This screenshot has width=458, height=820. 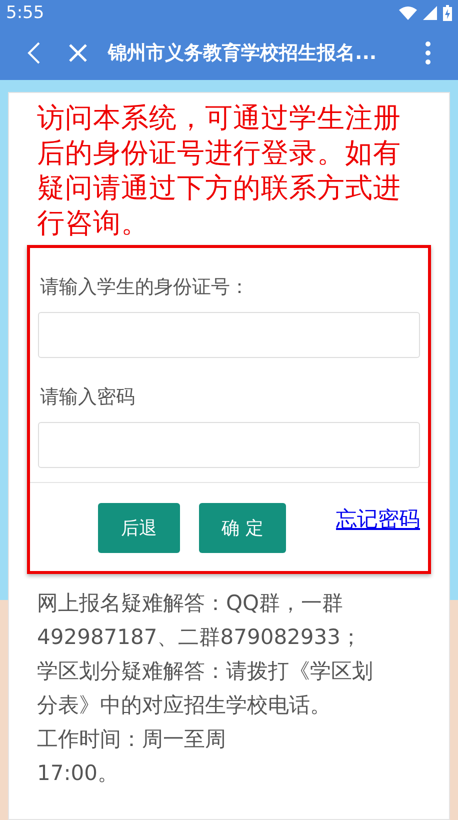 What do you see at coordinates (132, 739) in the screenshot?
I see `contact-text: 工作时间：周一至周` at bounding box center [132, 739].